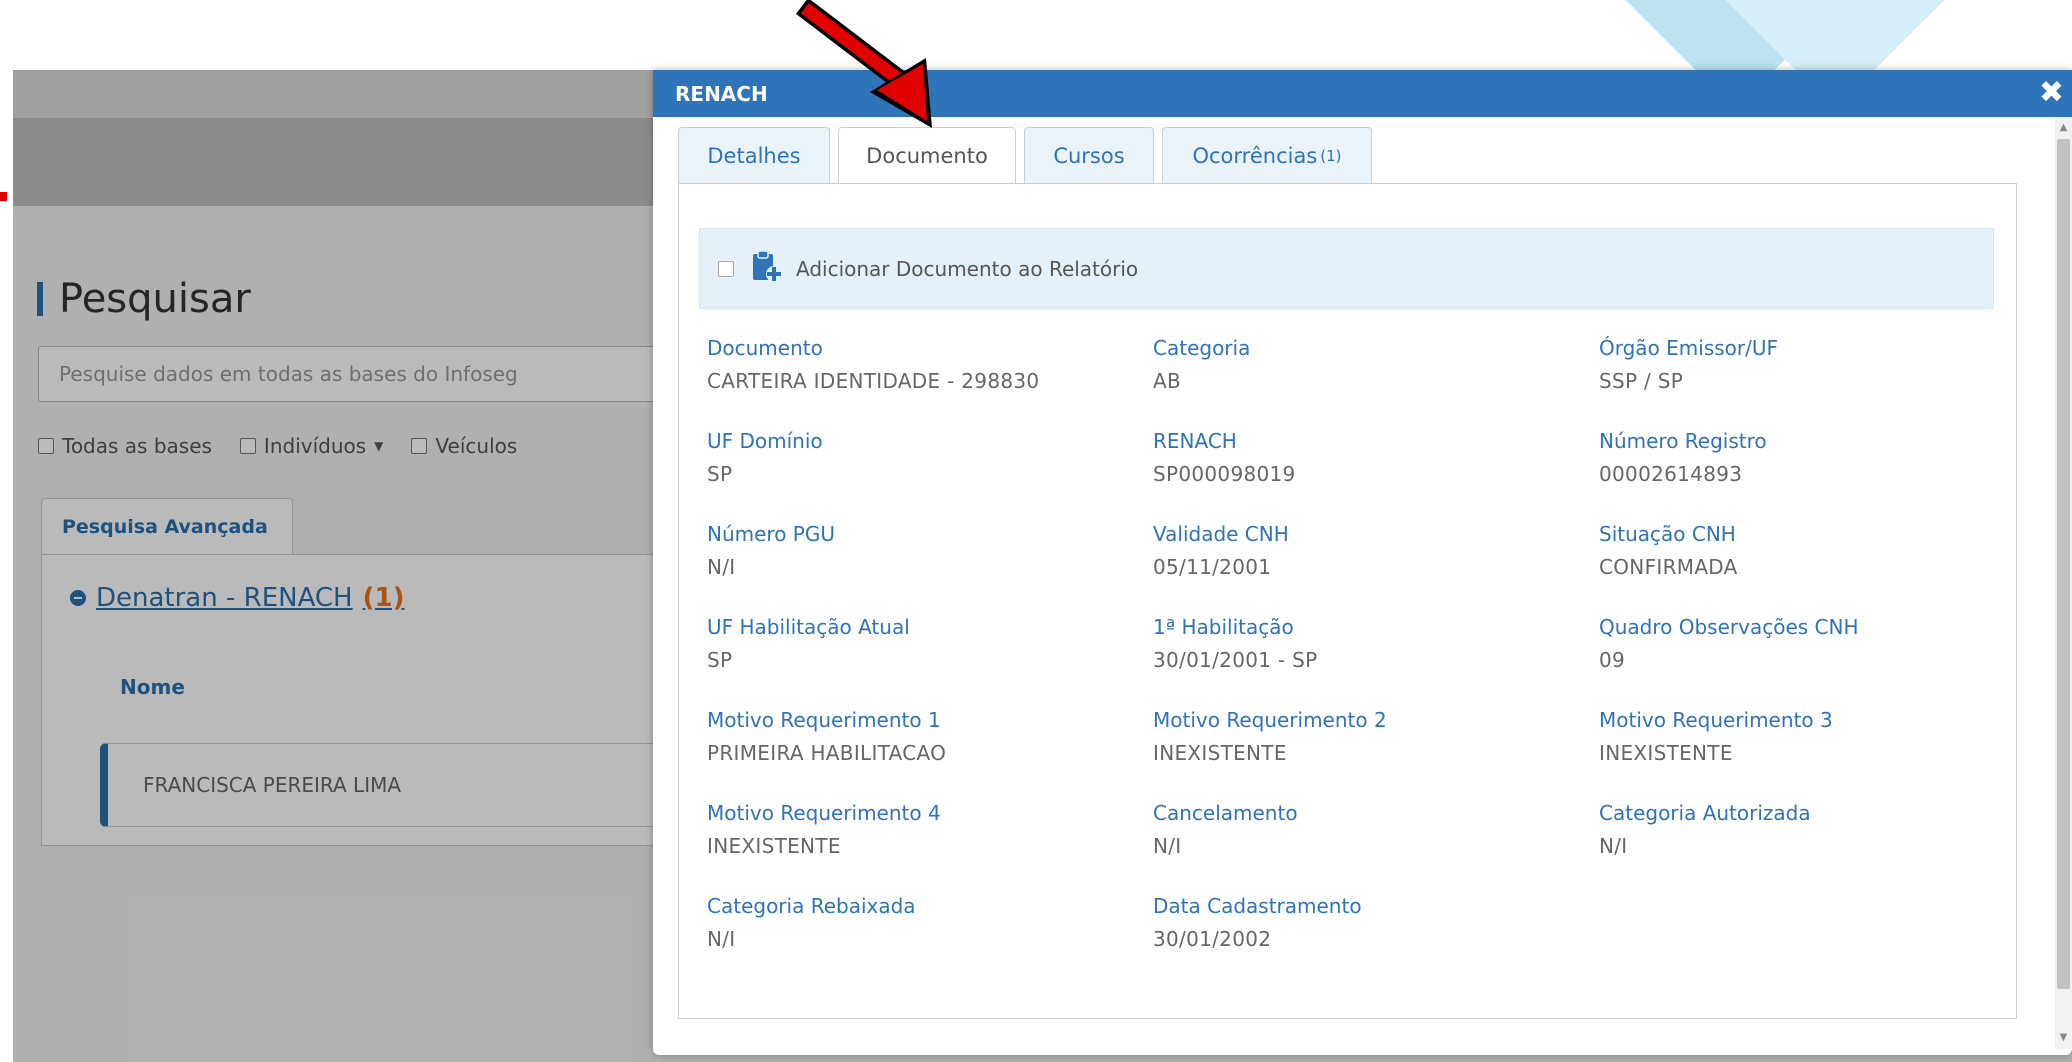  Describe the element at coordinates (1671, 474) in the screenshot. I see `field-value: 00002614893` at that location.